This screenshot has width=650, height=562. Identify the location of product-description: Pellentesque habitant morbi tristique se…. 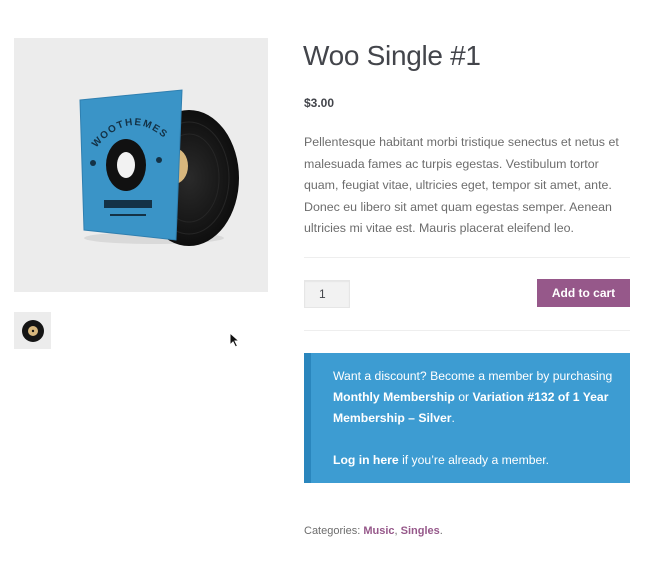
(461, 185).